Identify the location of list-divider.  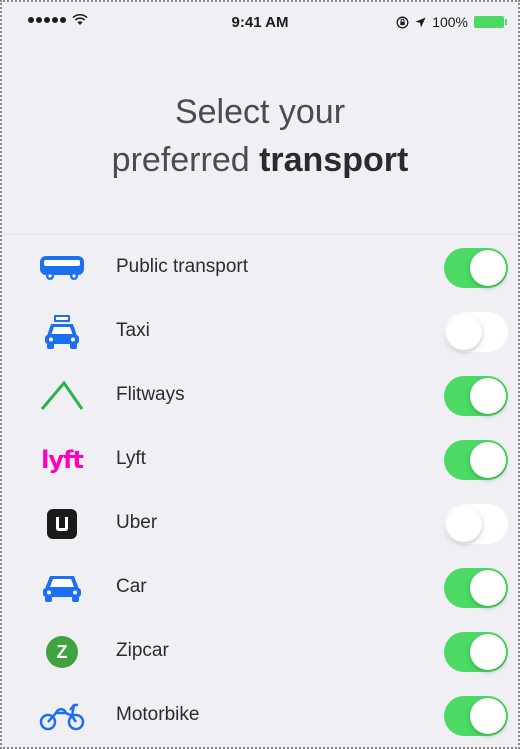
(260, 234).